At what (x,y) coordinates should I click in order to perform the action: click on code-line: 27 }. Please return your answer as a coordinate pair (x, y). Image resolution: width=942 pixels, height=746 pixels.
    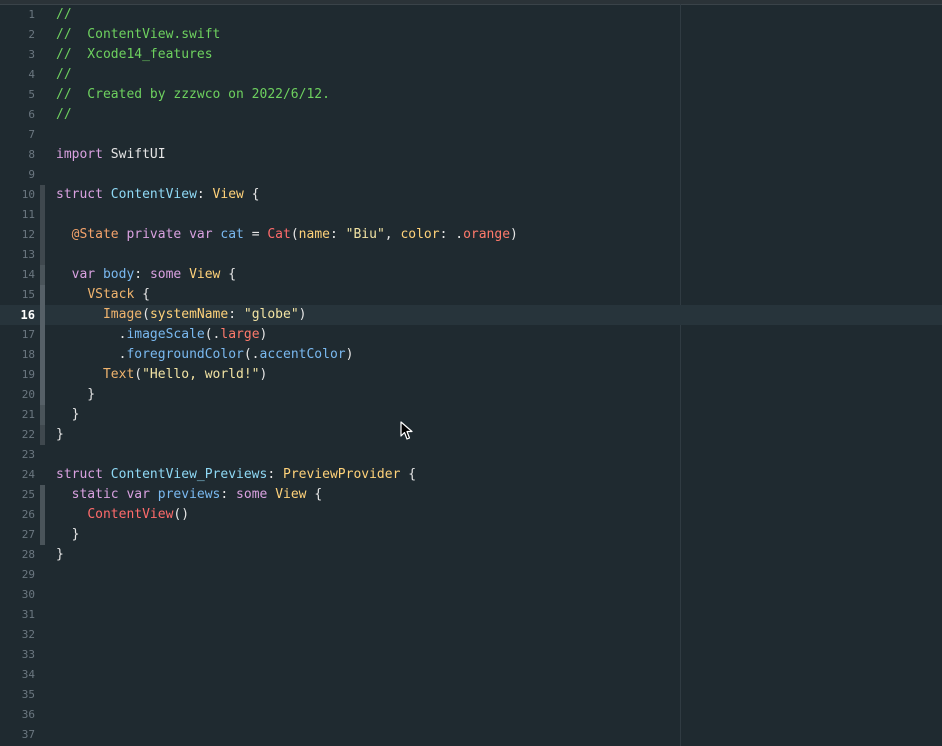
    Looking at the image, I should click on (471, 535).